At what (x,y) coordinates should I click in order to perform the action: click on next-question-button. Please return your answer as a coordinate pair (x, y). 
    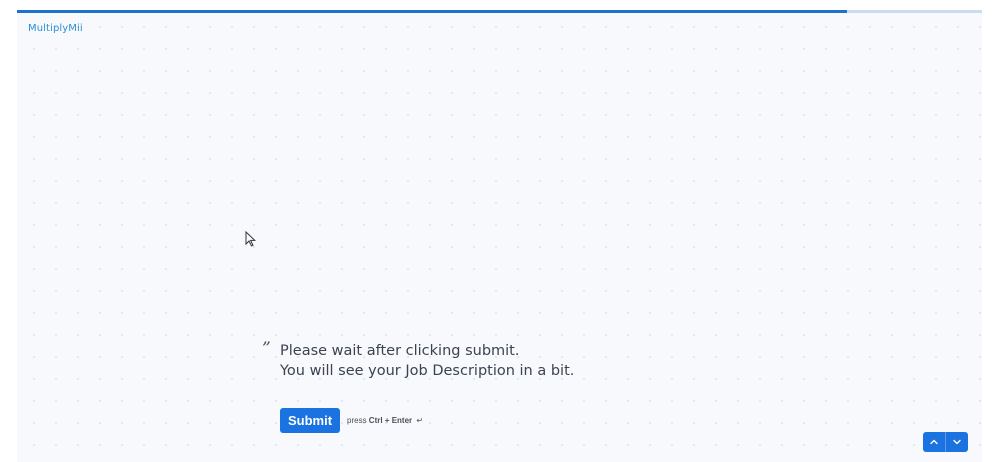
    Looking at the image, I should click on (957, 442).